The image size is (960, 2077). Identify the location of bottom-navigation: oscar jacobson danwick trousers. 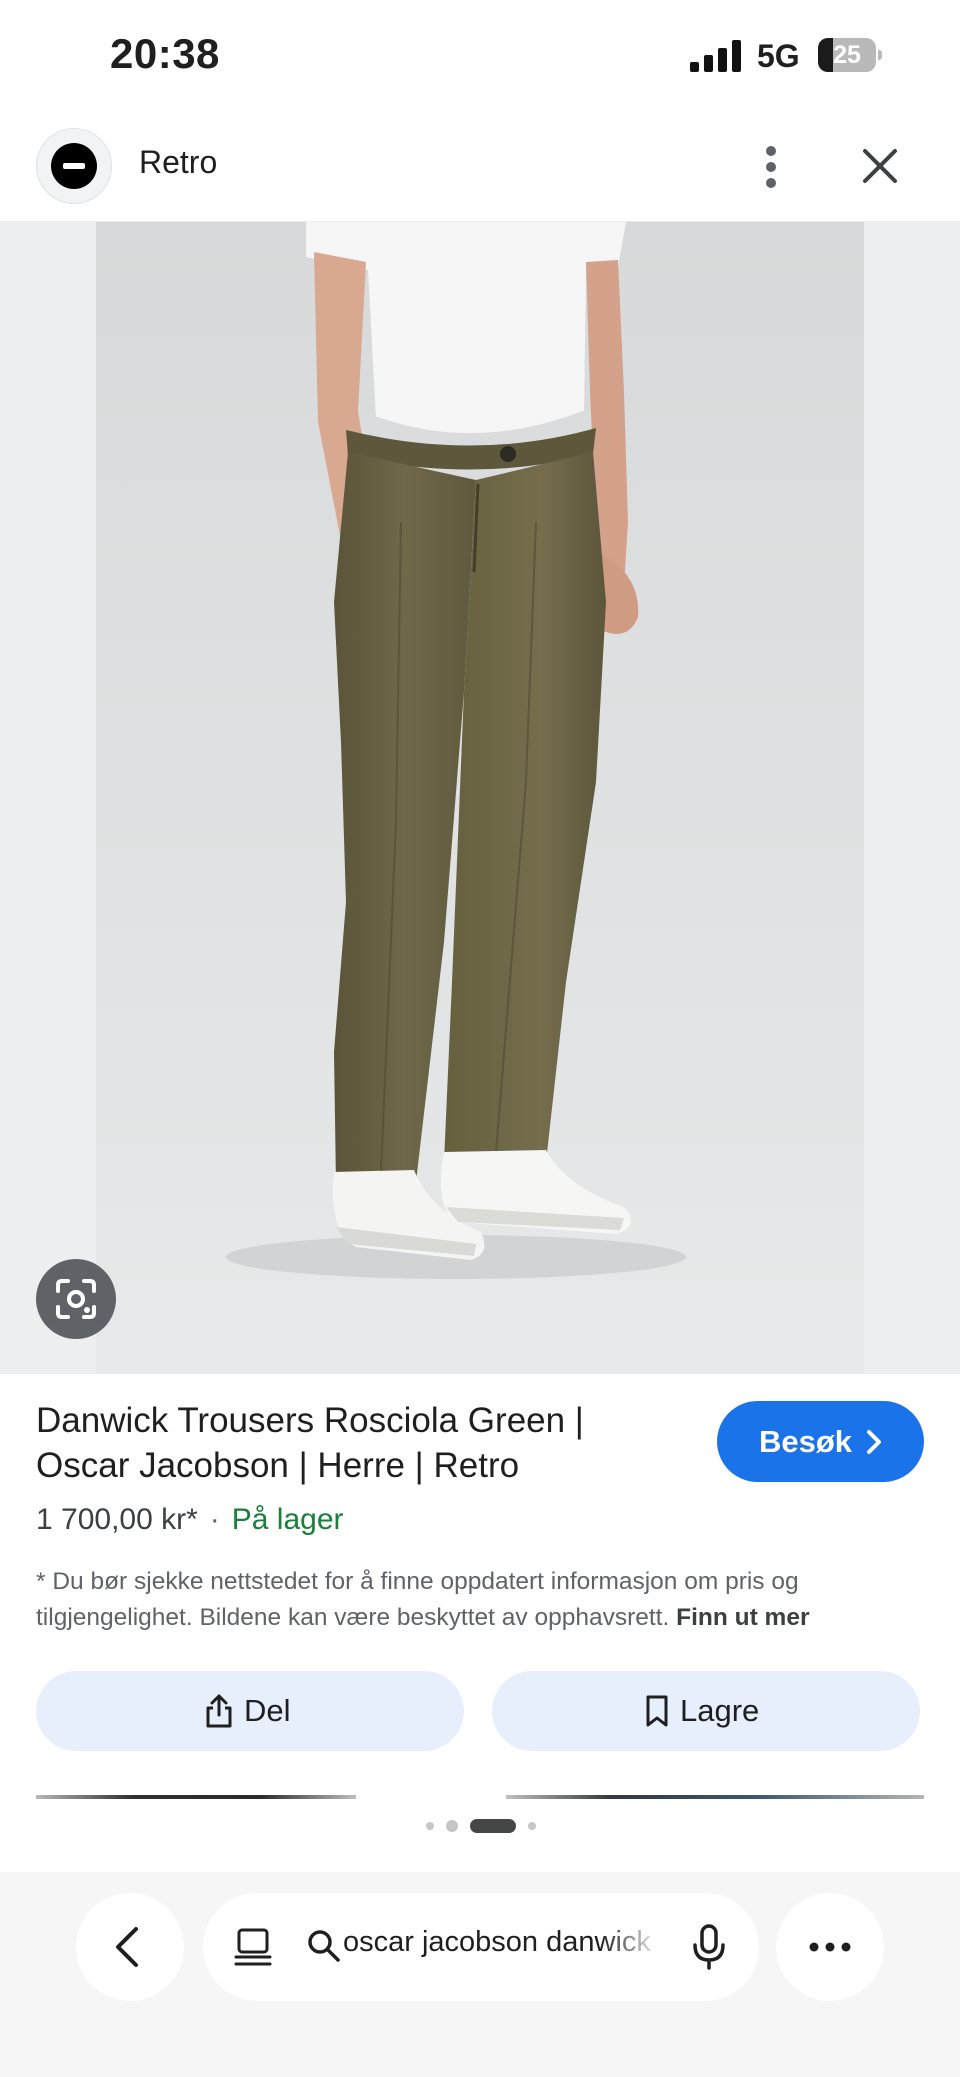
(480, 1974).